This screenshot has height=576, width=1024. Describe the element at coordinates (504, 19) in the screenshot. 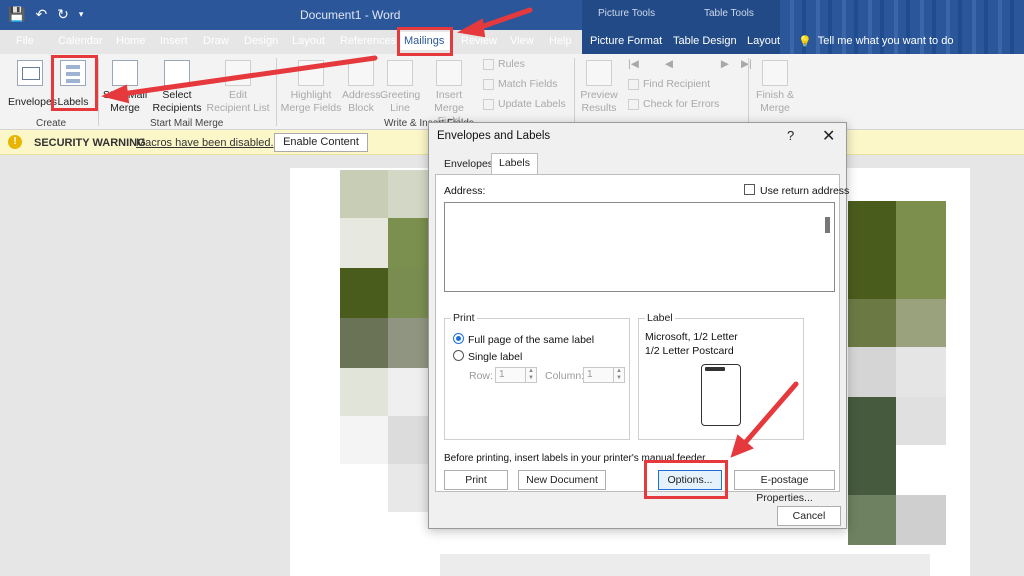

I see `arrow-to-mailings` at that location.